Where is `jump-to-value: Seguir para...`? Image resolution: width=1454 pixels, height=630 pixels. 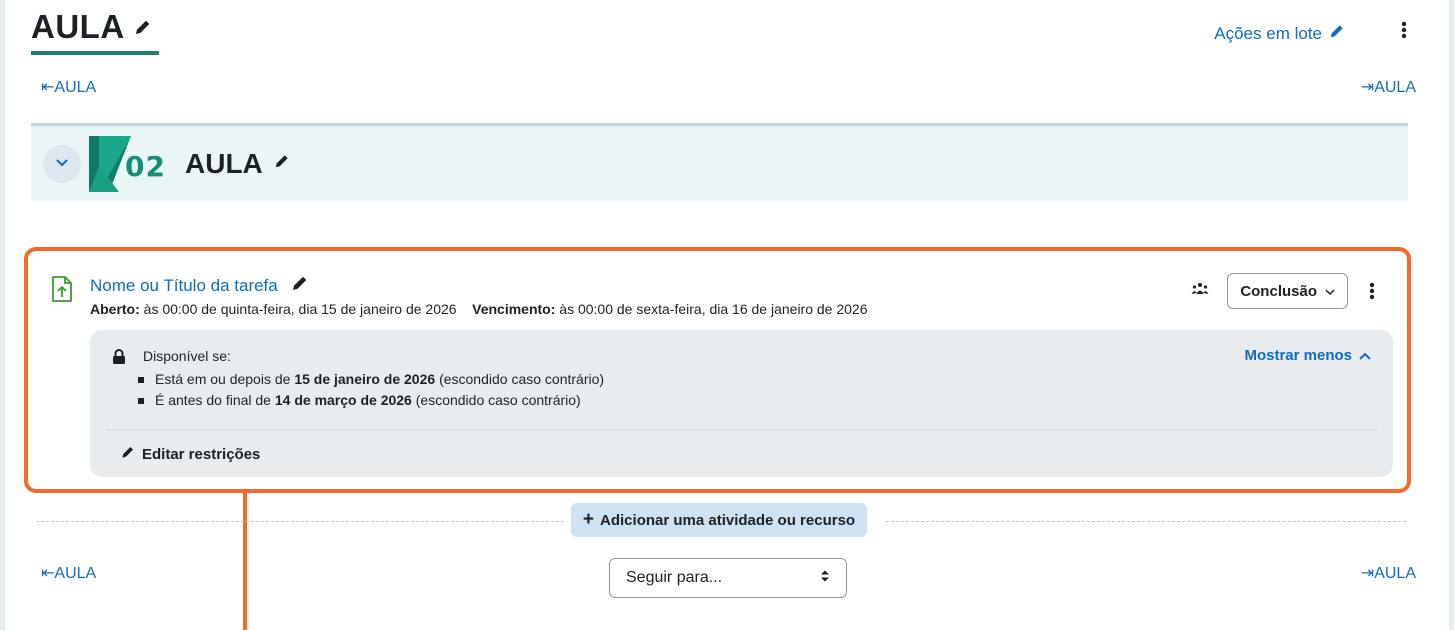 jump-to-value: Seguir para... is located at coordinates (674, 577).